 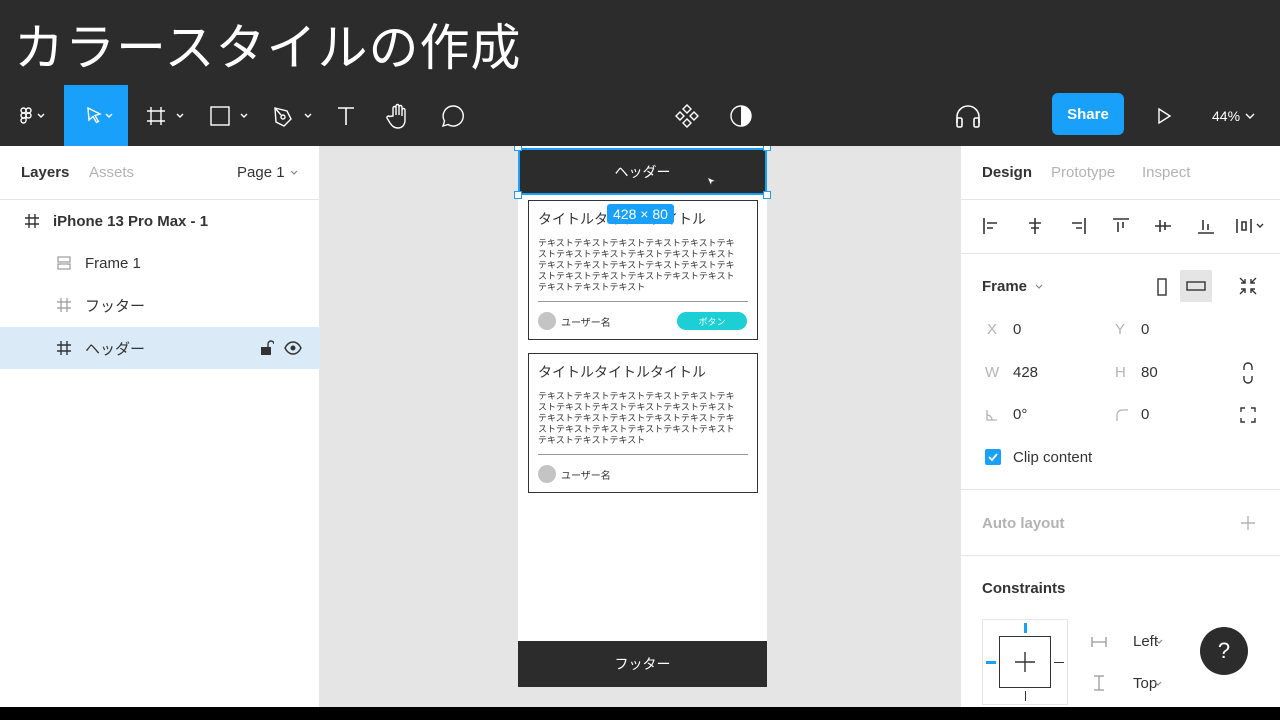 I want to click on main-menu-button, so click(x=33, y=115).